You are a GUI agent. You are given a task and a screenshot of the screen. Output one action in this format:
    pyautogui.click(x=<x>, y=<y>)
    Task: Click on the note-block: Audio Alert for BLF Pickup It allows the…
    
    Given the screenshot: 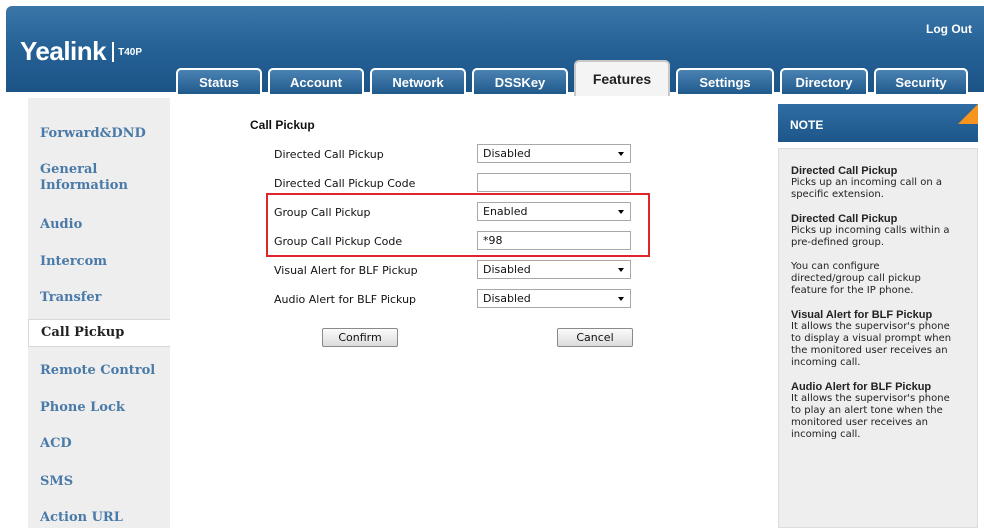 What is the action you would take?
    pyautogui.click(x=880, y=411)
    